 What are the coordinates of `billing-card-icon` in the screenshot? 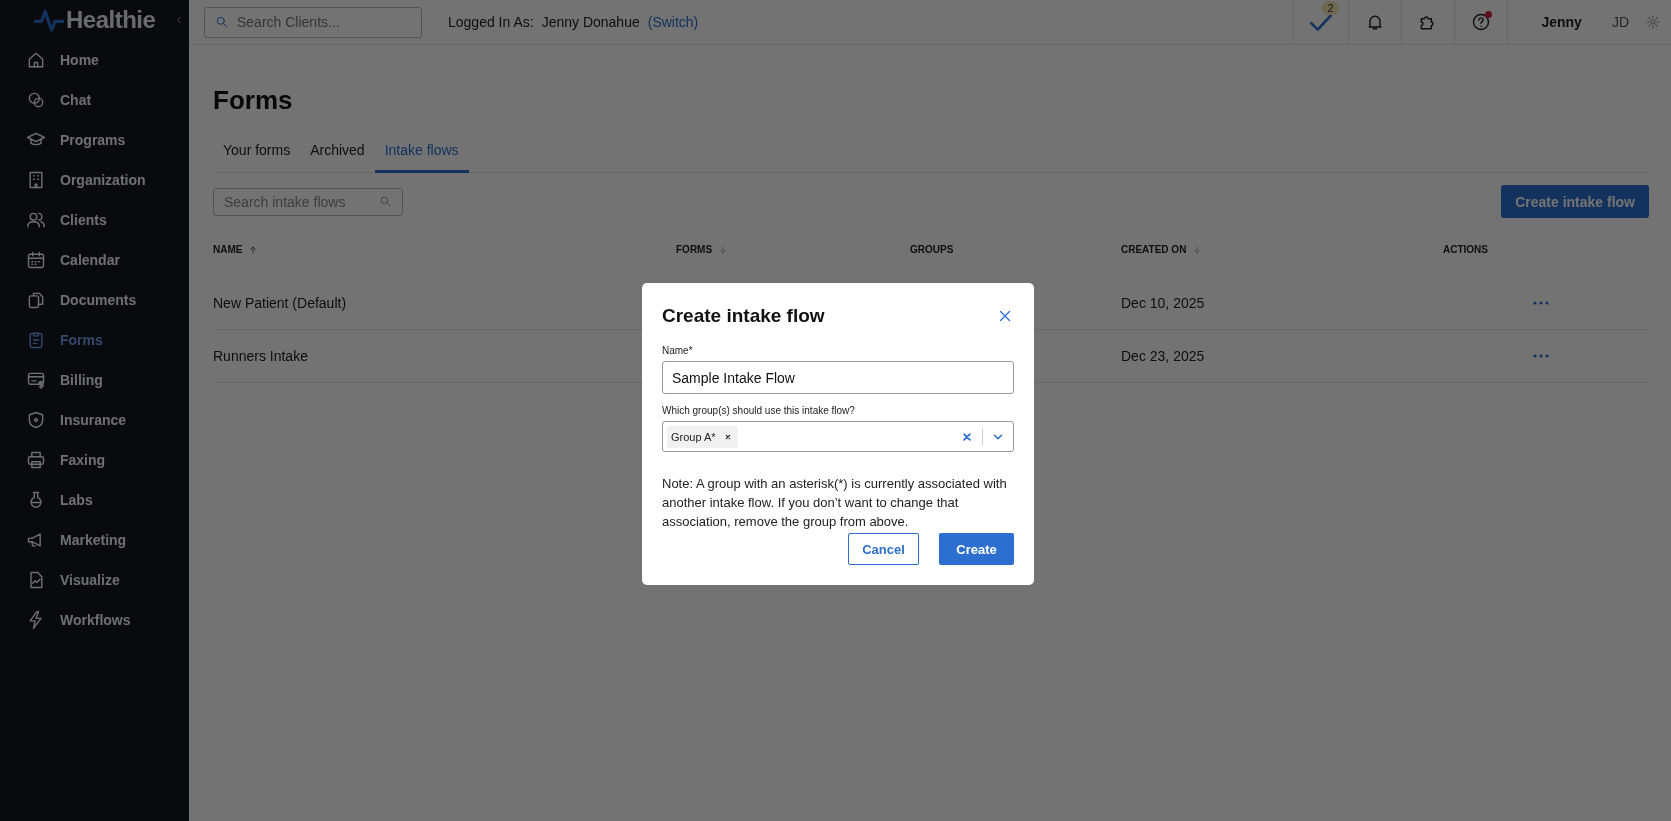 It's located at (36, 380).